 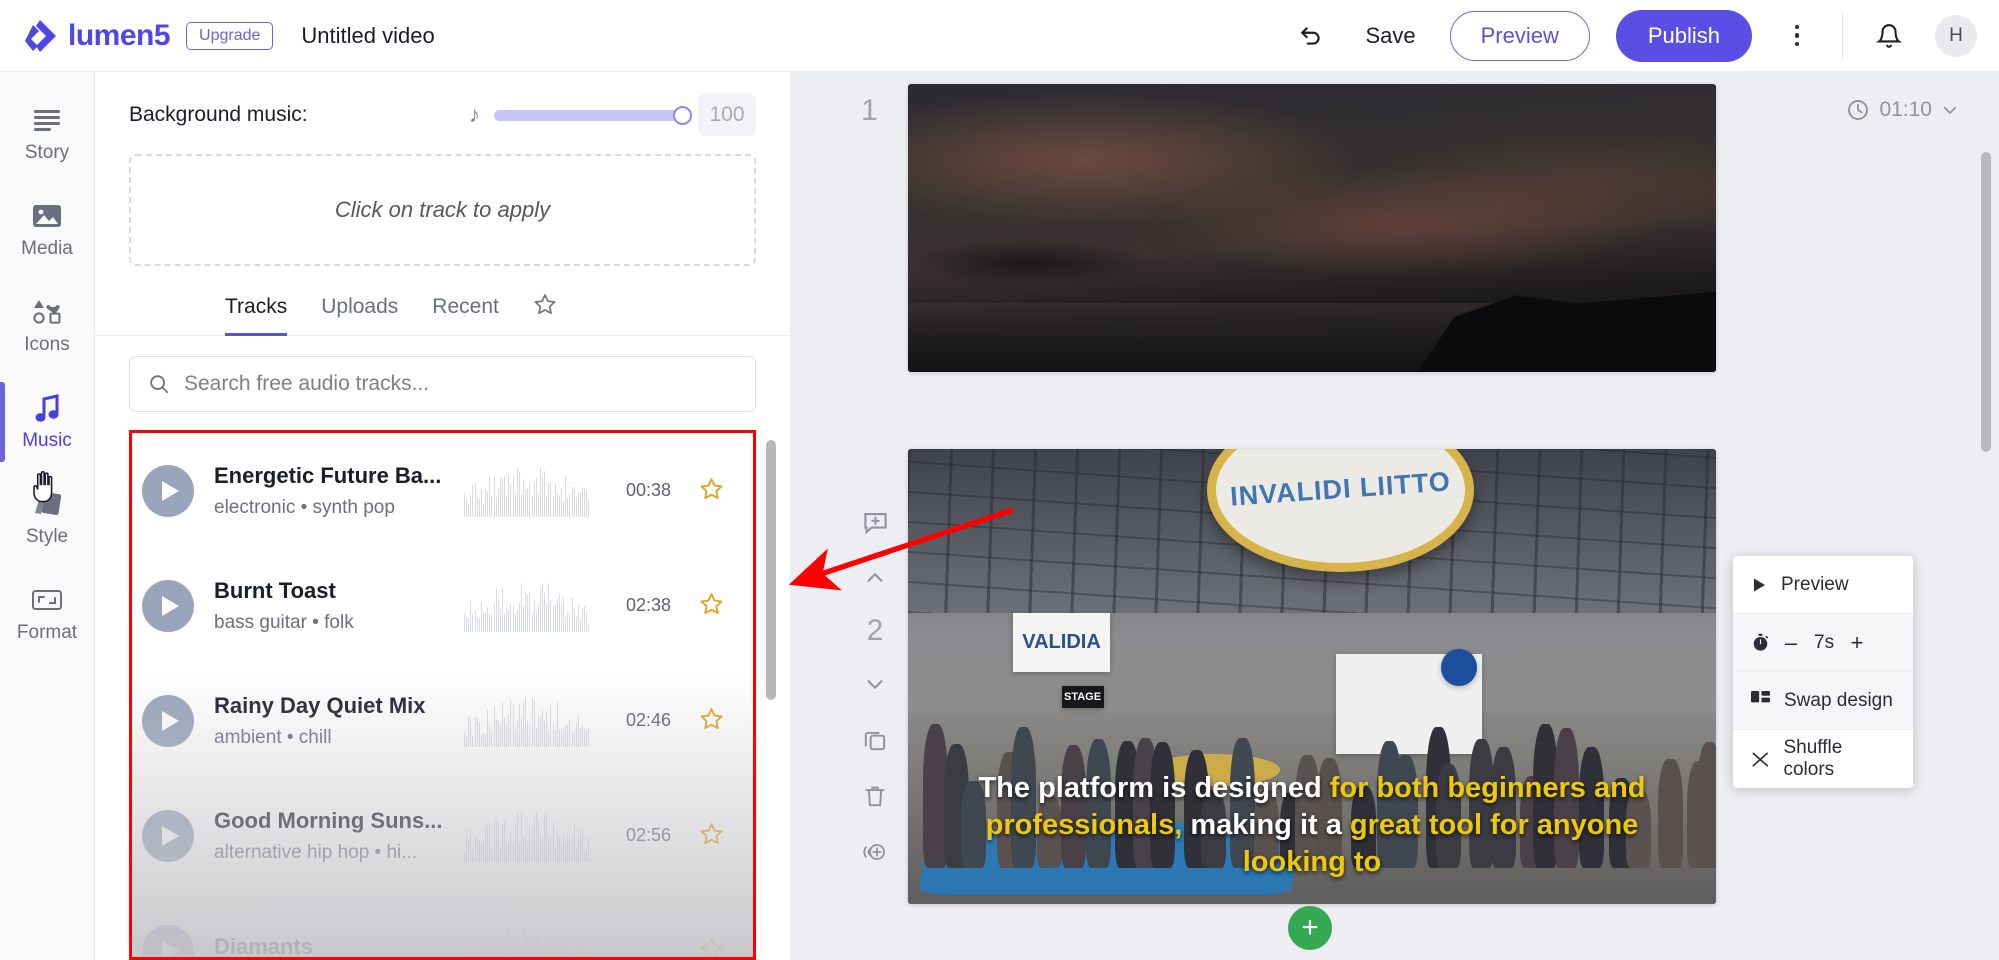 What do you see at coordinates (47, 614) in the screenshot?
I see `sidebar-item-format: Format` at bounding box center [47, 614].